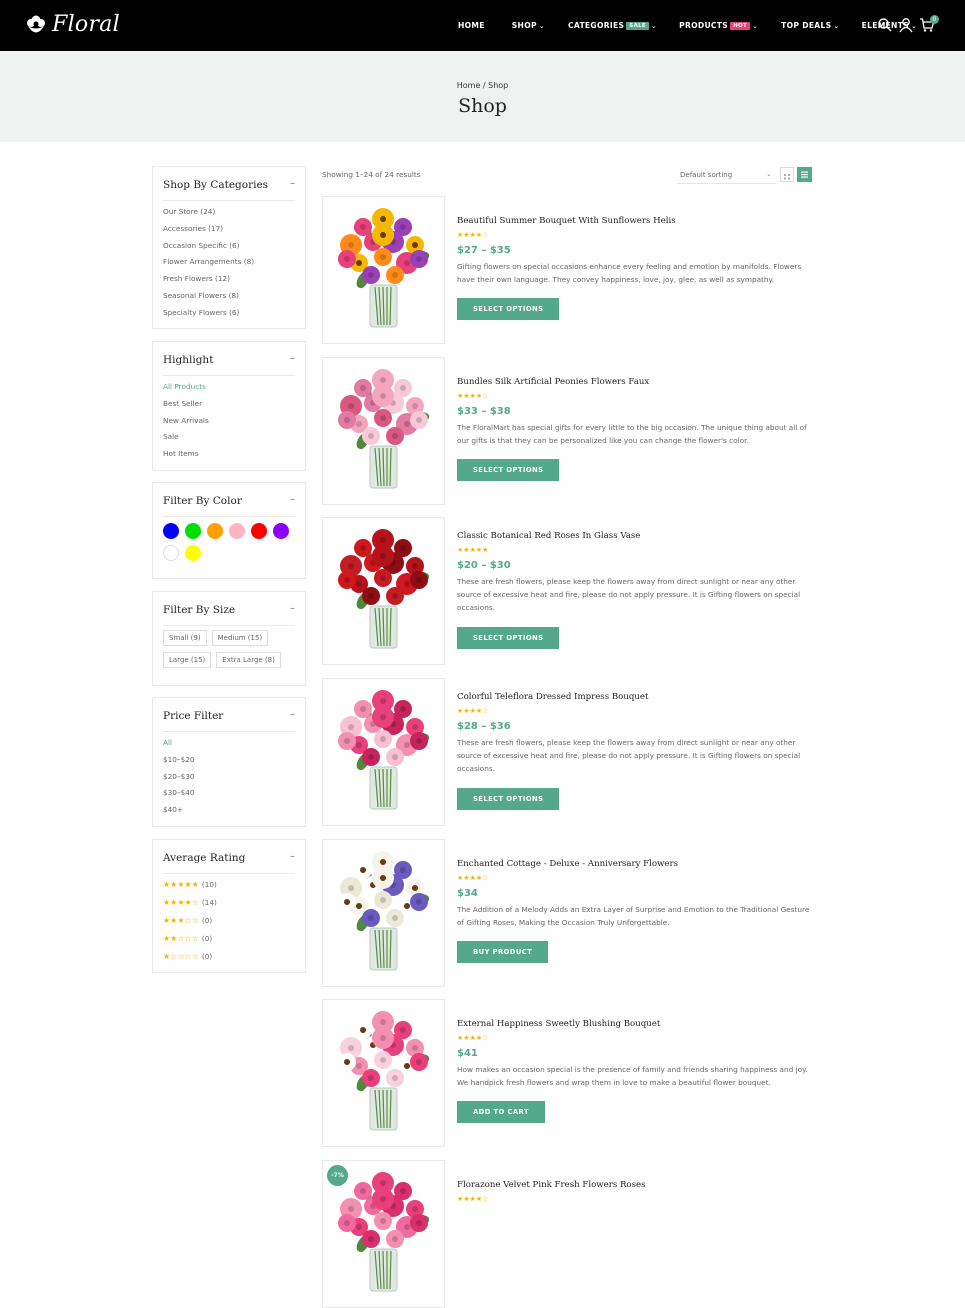 This screenshot has width=965, height=1308. Describe the element at coordinates (383, 1234) in the screenshot. I see `product-image-frame: -7%` at that location.